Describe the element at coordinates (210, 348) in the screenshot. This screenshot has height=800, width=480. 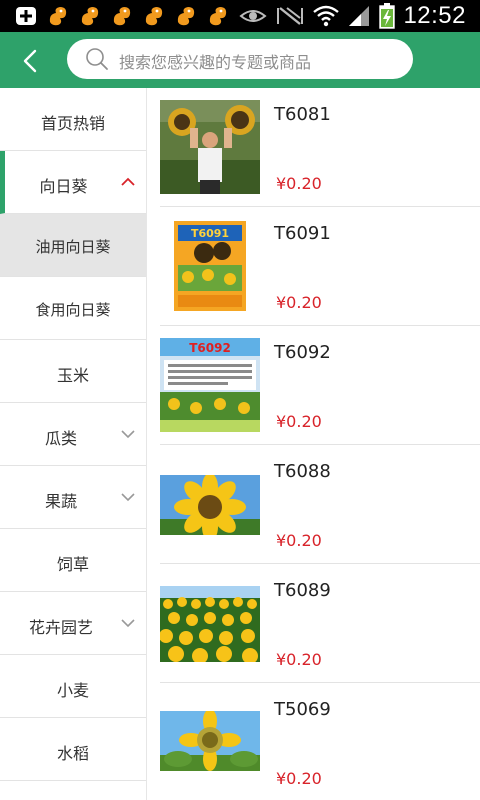
I see `brochure-label: T6092` at that location.